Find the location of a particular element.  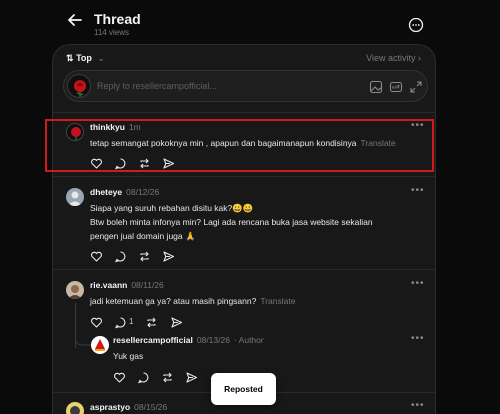

author-badge: · Author is located at coordinates (248, 340).